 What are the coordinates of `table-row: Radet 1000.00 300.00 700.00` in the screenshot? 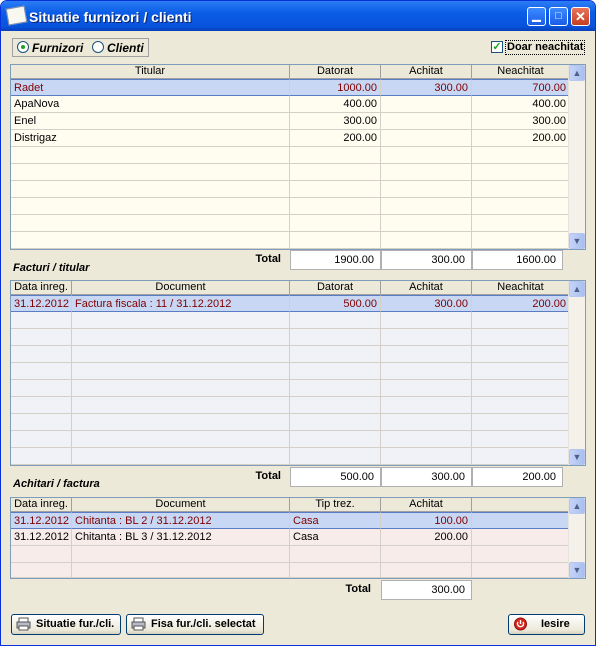 It's located at (290, 87).